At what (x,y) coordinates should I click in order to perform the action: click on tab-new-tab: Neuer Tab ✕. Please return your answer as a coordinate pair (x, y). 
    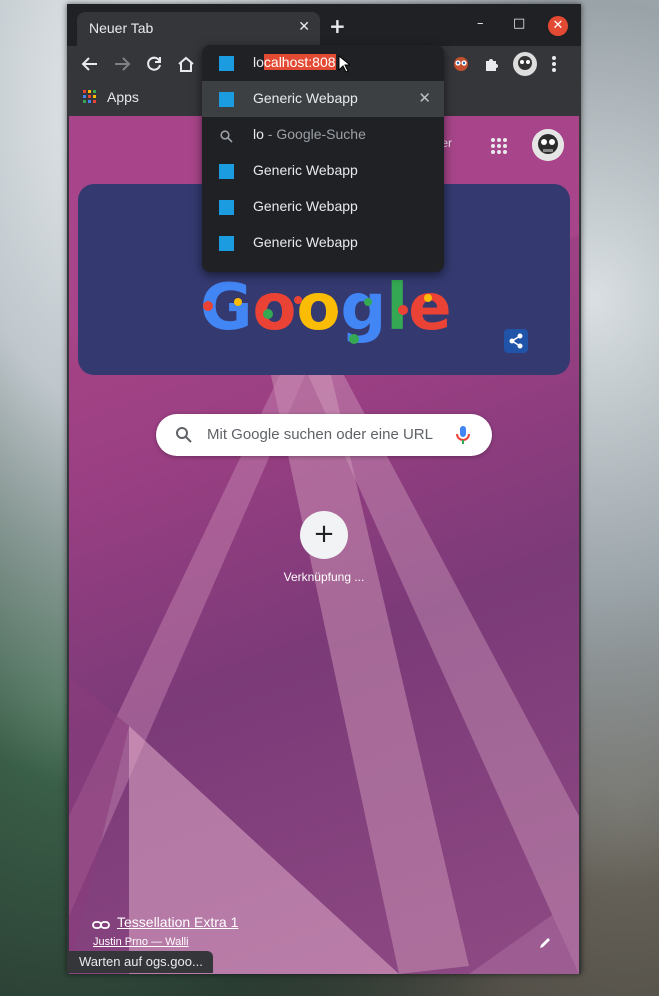
    Looking at the image, I should click on (198, 29).